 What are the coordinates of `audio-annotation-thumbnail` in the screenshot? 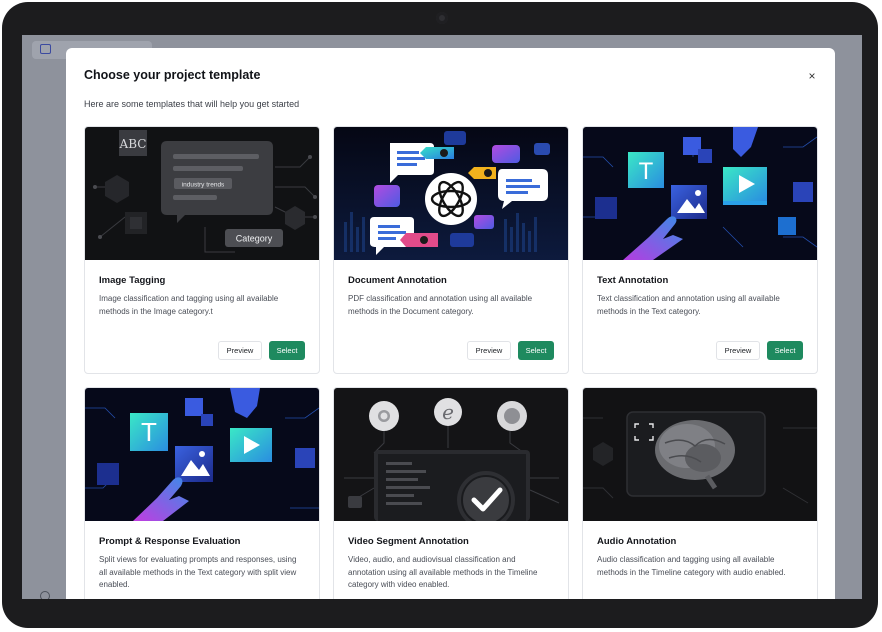 It's located at (700, 454).